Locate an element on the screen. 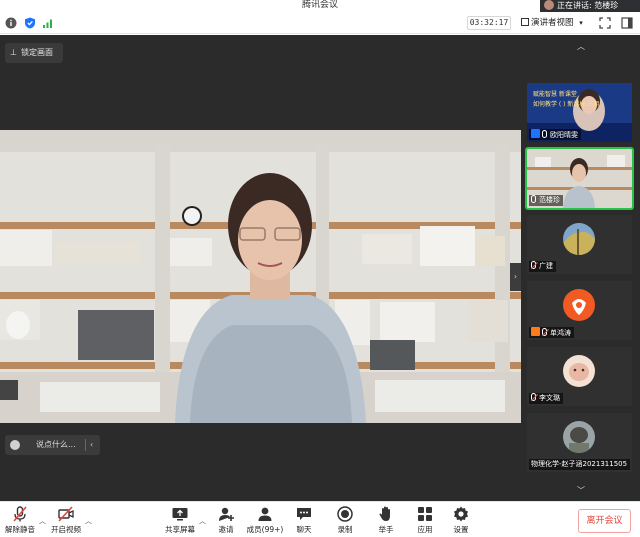 The width and height of the screenshot is (640, 537). unmute-label: 解除静音 is located at coordinates (20, 529).